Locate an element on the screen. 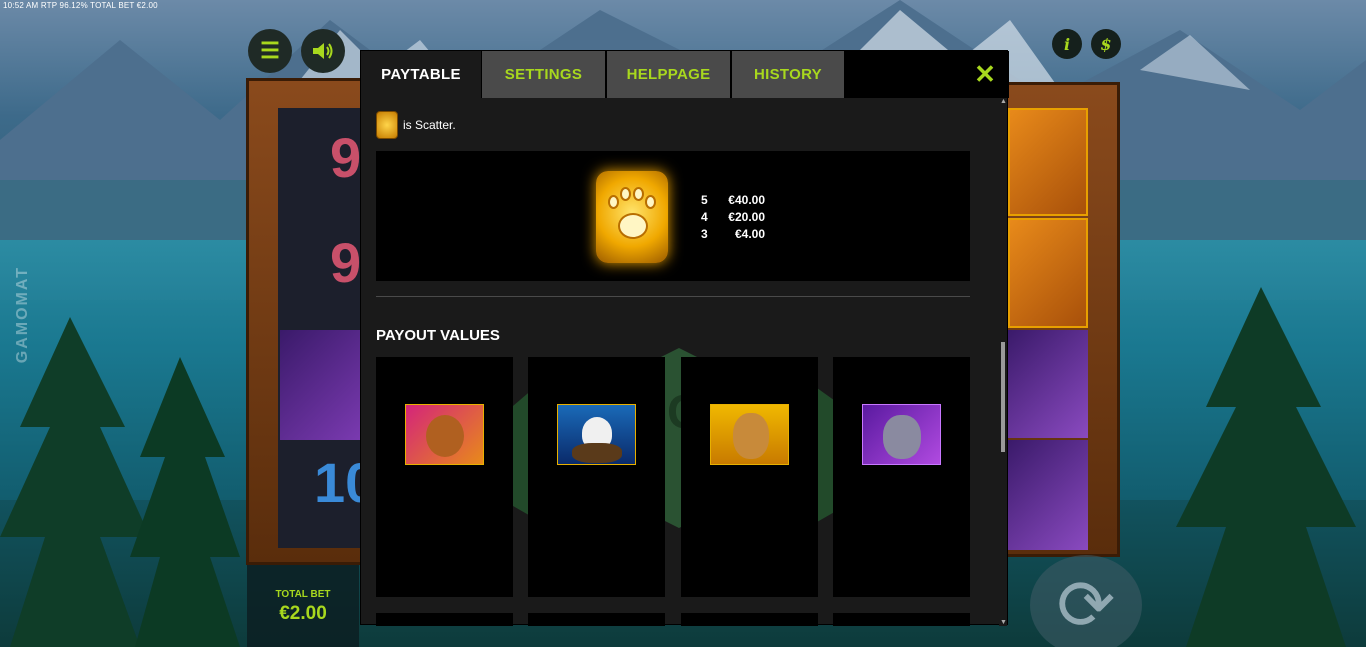 The height and width of the screenshot is (647, 1366). sound-button is located at coordinates (323, 51).